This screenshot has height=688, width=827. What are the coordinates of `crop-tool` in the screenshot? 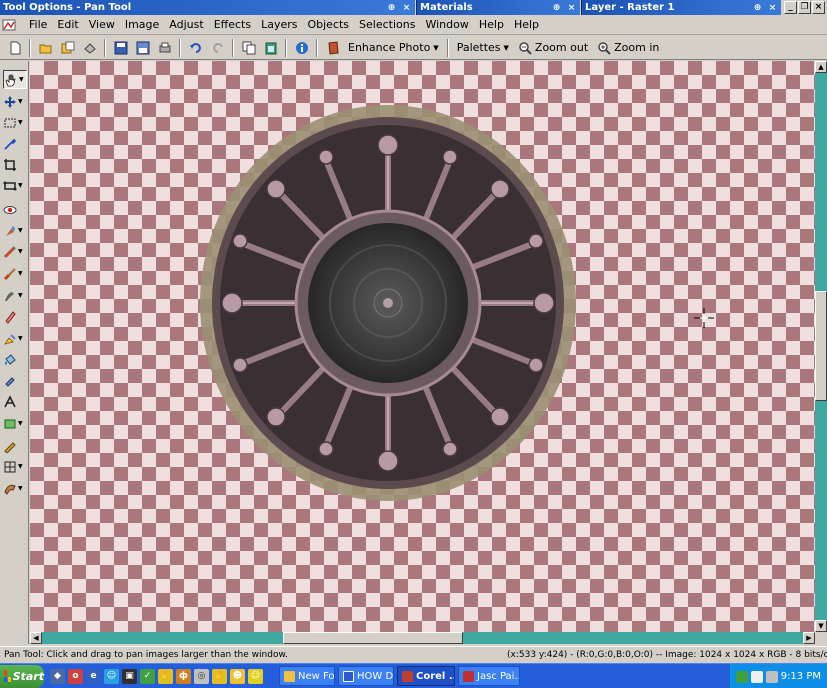 It's located at (15, 164).